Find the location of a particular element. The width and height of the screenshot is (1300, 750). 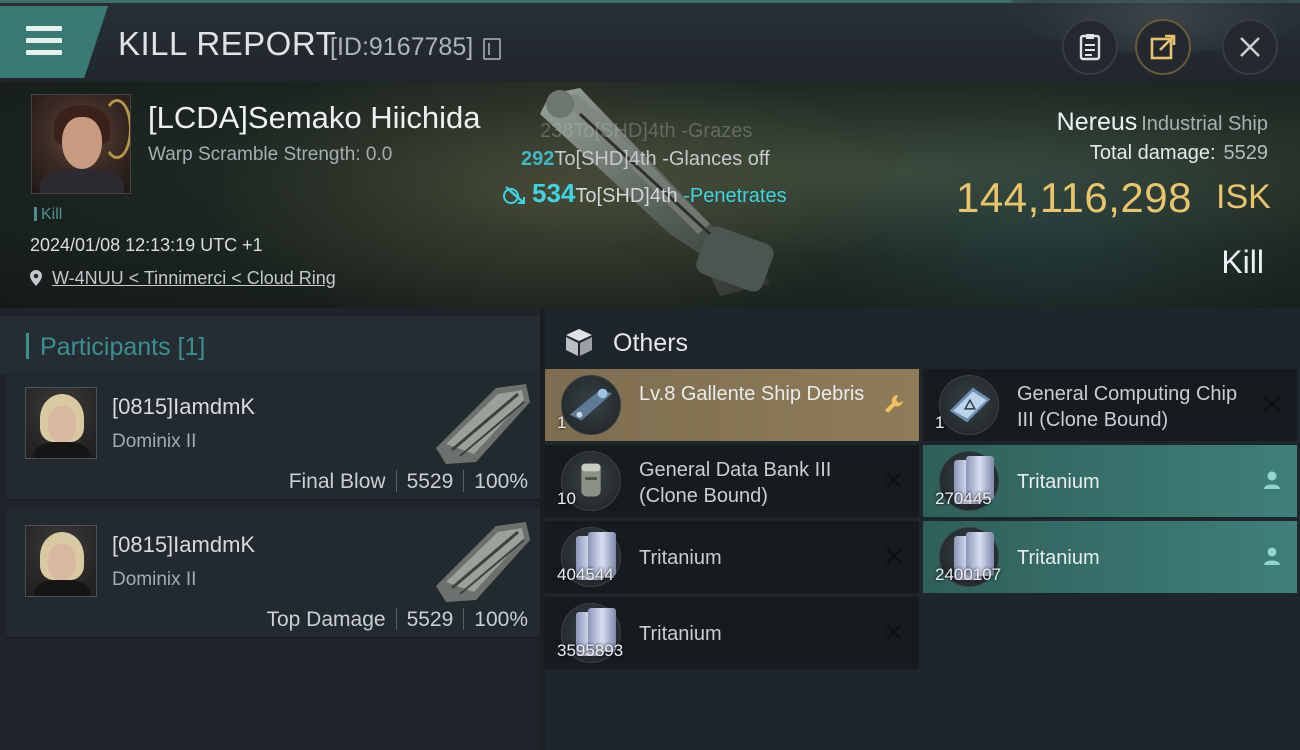

hitlog-entry: 238To[SHD]4th -Grazes is located at coordinates (646, 131).